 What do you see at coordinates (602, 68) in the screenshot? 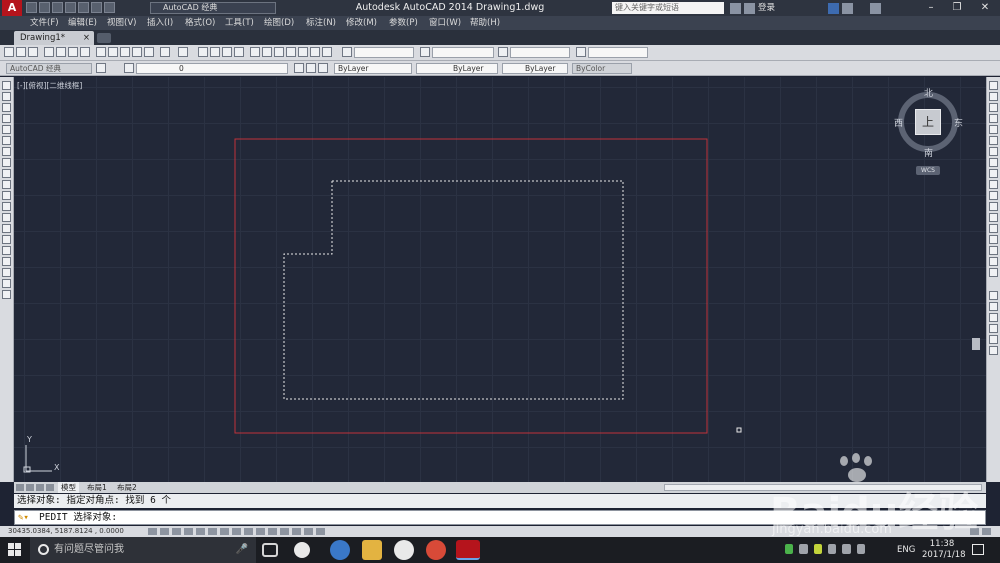
I see `plotstyle-combo: ByColor` at bounding box center [602, 68].